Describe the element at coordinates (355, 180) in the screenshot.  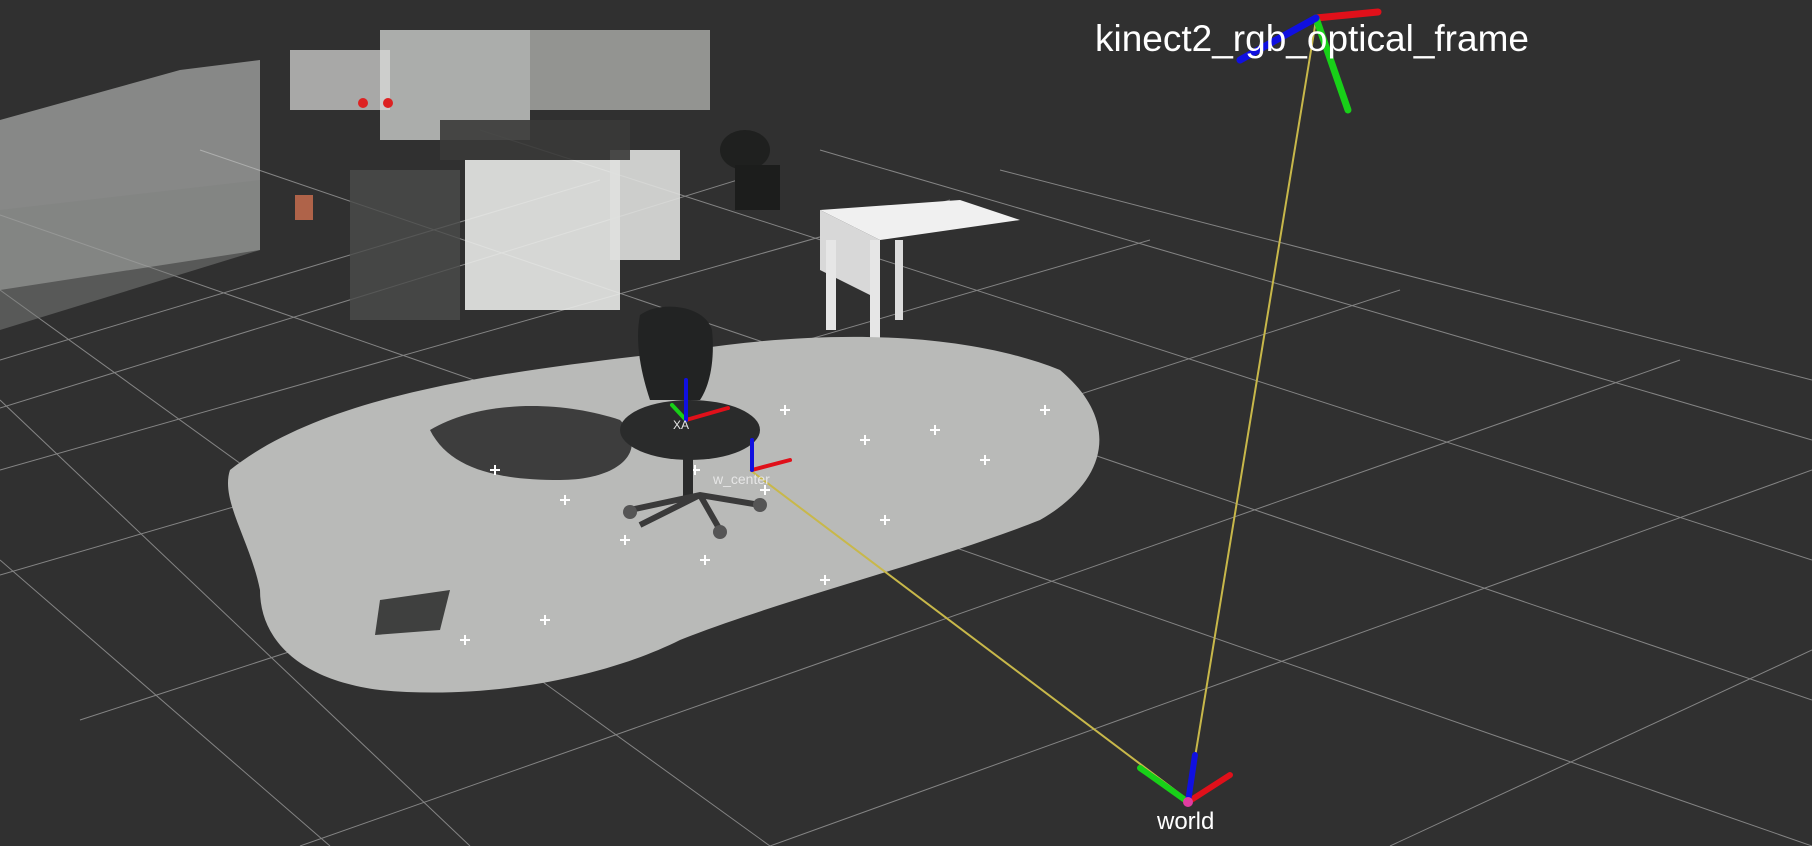
I see `point-cloud-background` at that location.